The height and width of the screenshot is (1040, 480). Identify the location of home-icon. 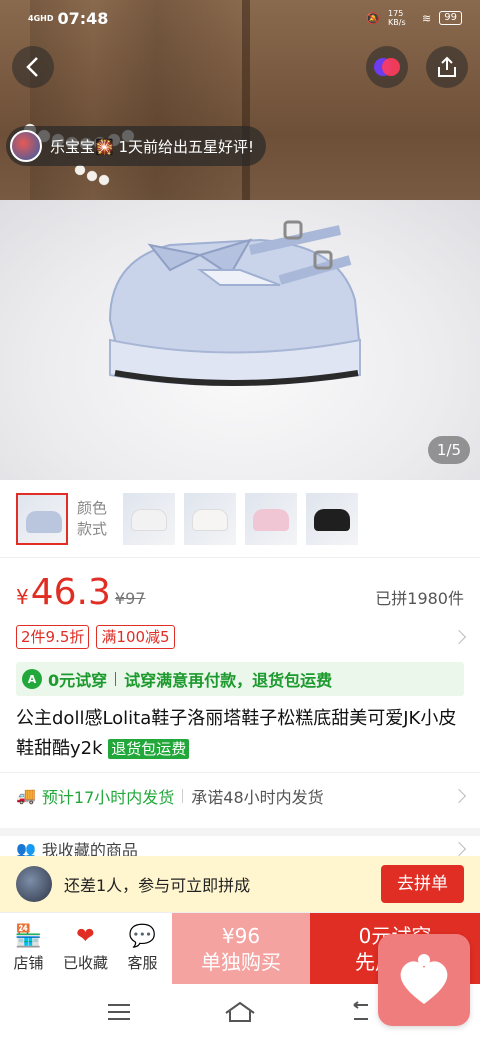
(240, 1012).